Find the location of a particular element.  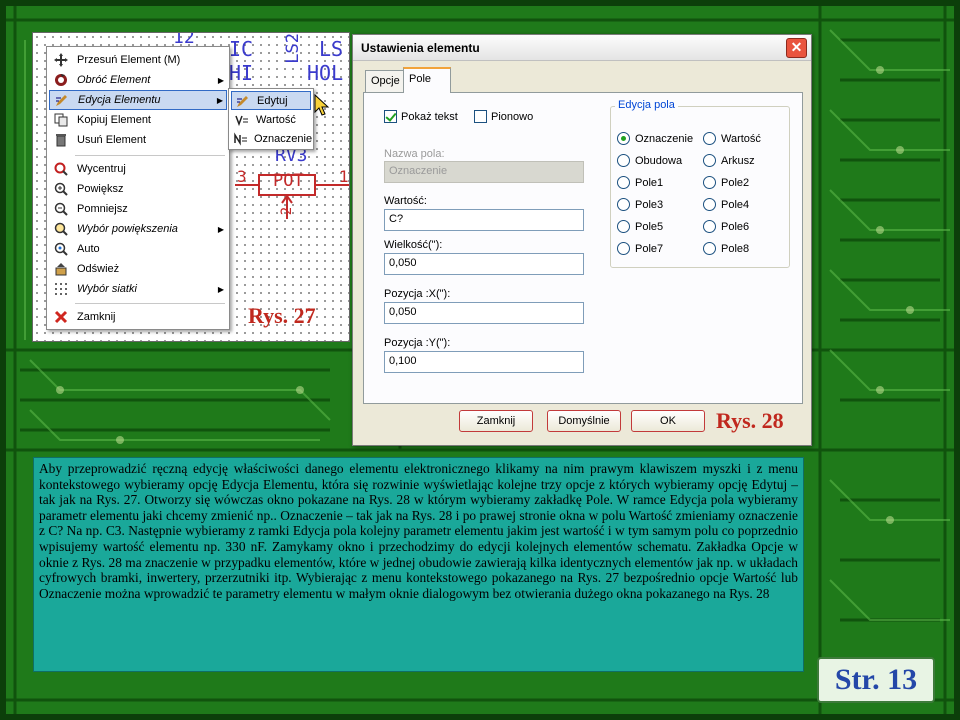

radio-field3: Pole3 is located at coordinates (640, 204).